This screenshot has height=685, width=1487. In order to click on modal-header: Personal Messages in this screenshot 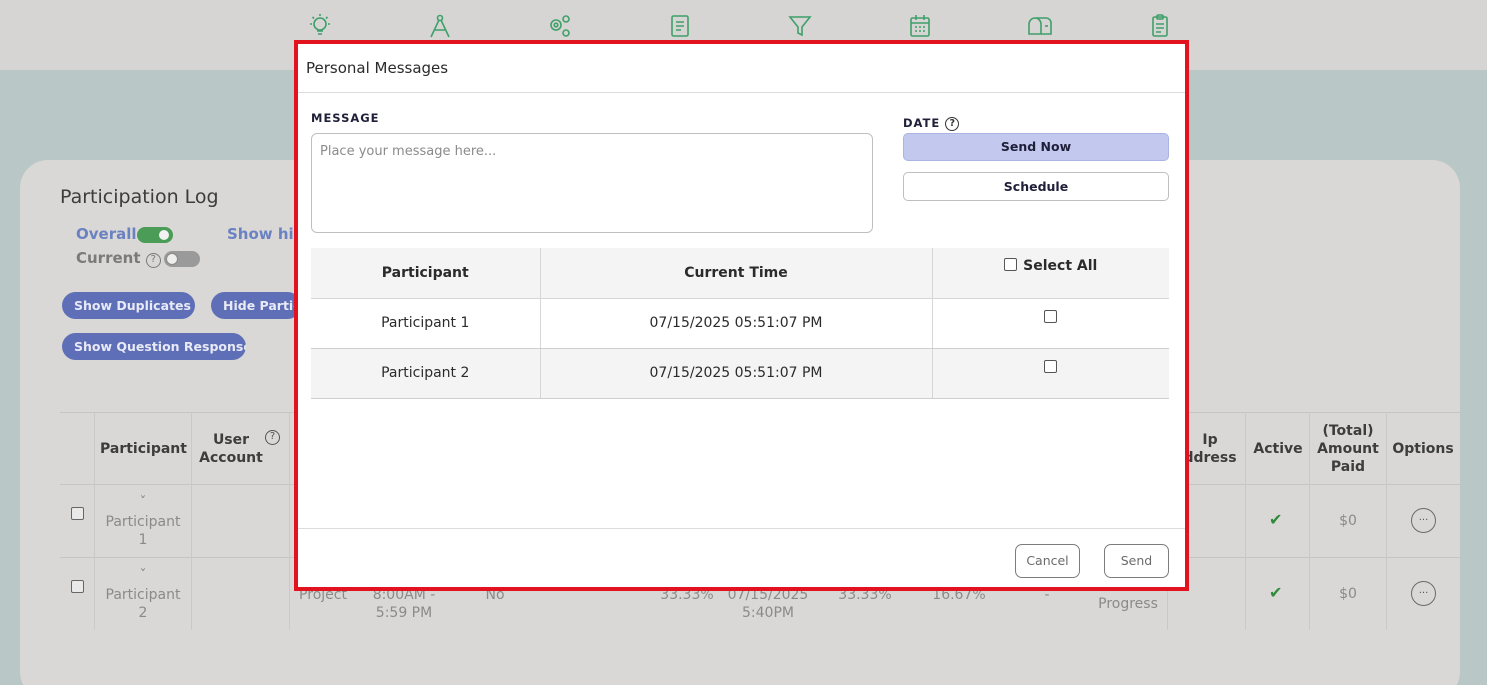, I will do `click(741, 68)`.